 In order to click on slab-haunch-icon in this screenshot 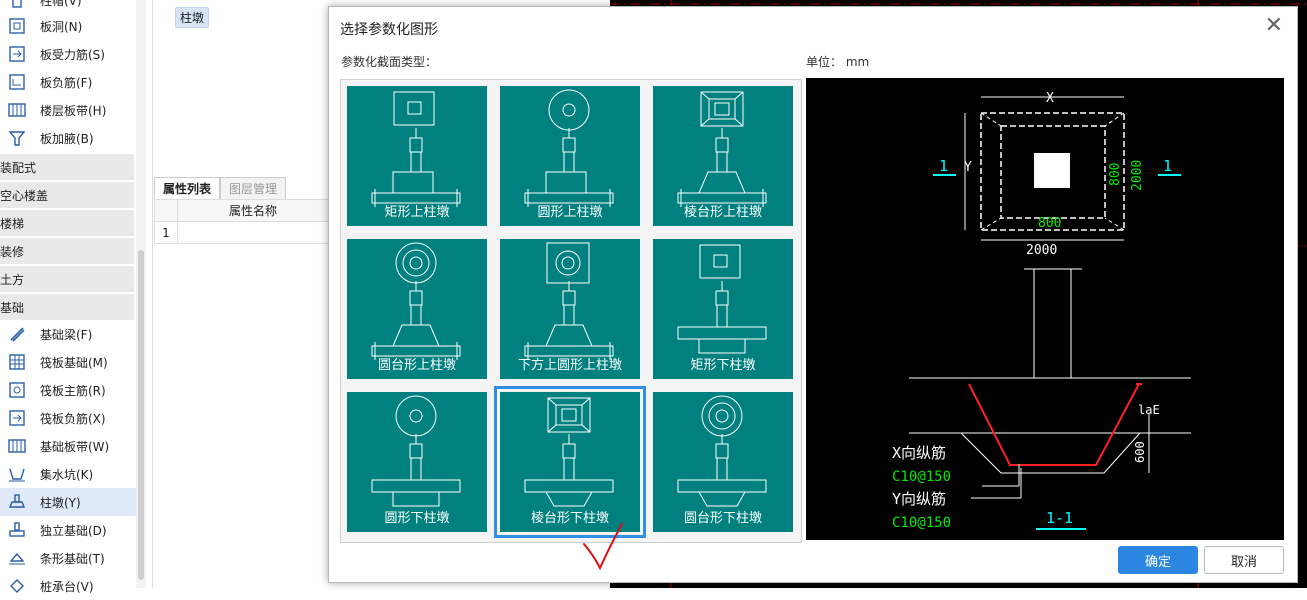, I will do `click(17, 138)`.